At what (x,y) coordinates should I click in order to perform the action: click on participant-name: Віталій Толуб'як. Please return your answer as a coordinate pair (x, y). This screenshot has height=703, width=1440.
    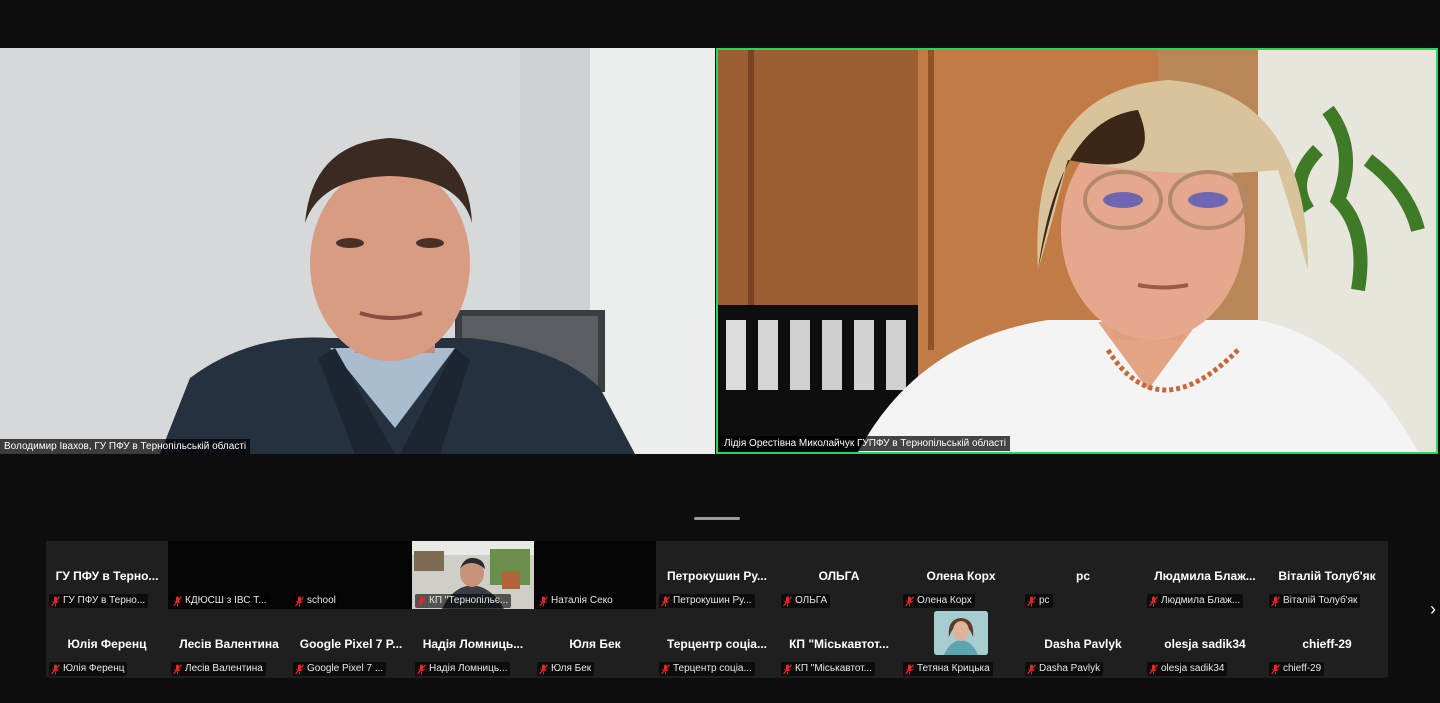
    Looking at the image, I should click on (1327, 576).